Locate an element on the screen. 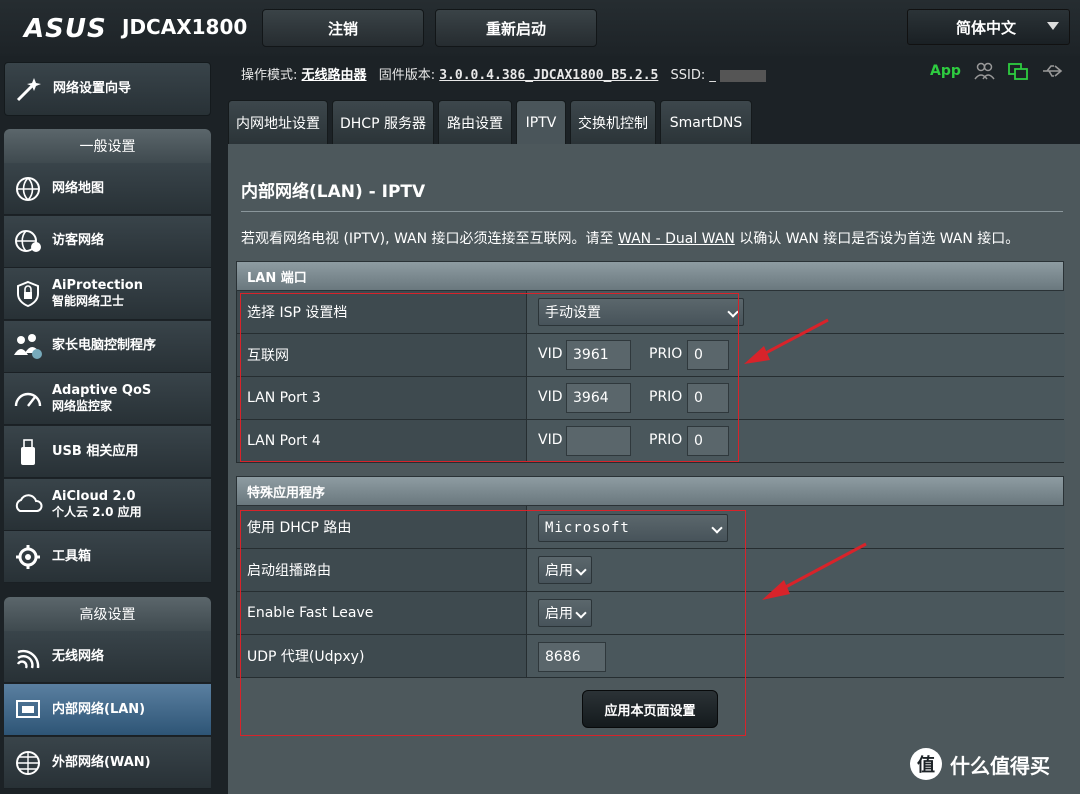 This screenshot has width=1080, height=794. sidebar-item-label: USB 相关应用 is located at coordinates (95, 451).